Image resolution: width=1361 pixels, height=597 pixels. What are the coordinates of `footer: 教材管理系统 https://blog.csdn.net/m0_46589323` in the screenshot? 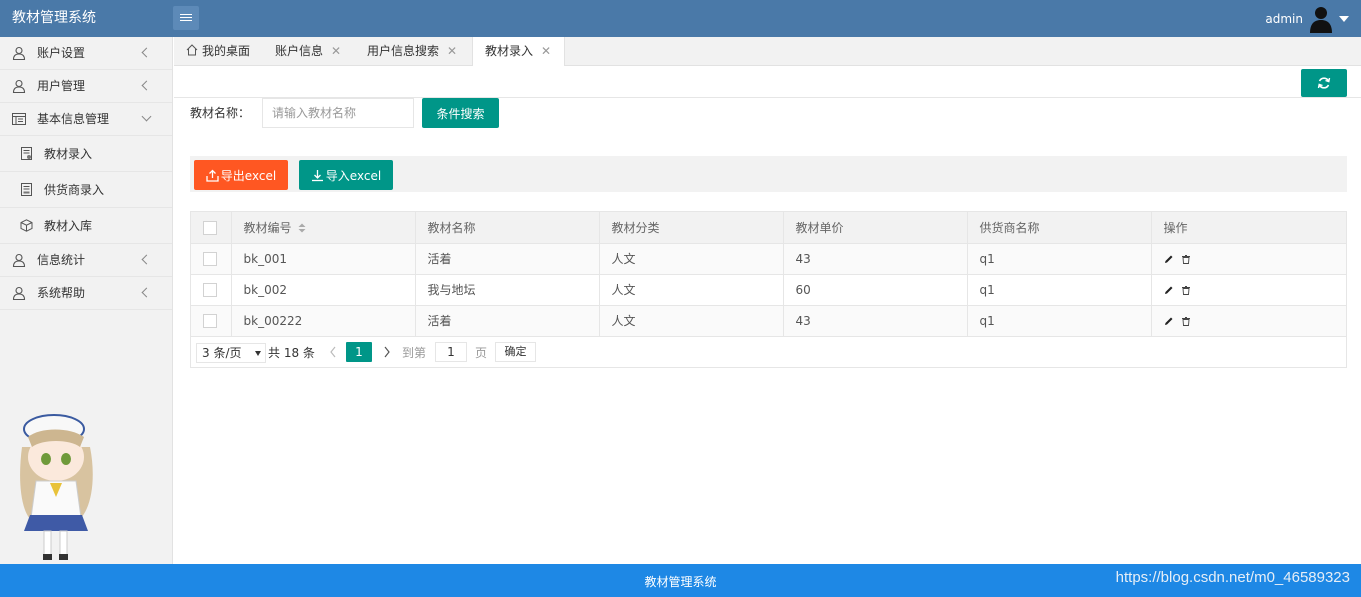 It's located at (680, 580).